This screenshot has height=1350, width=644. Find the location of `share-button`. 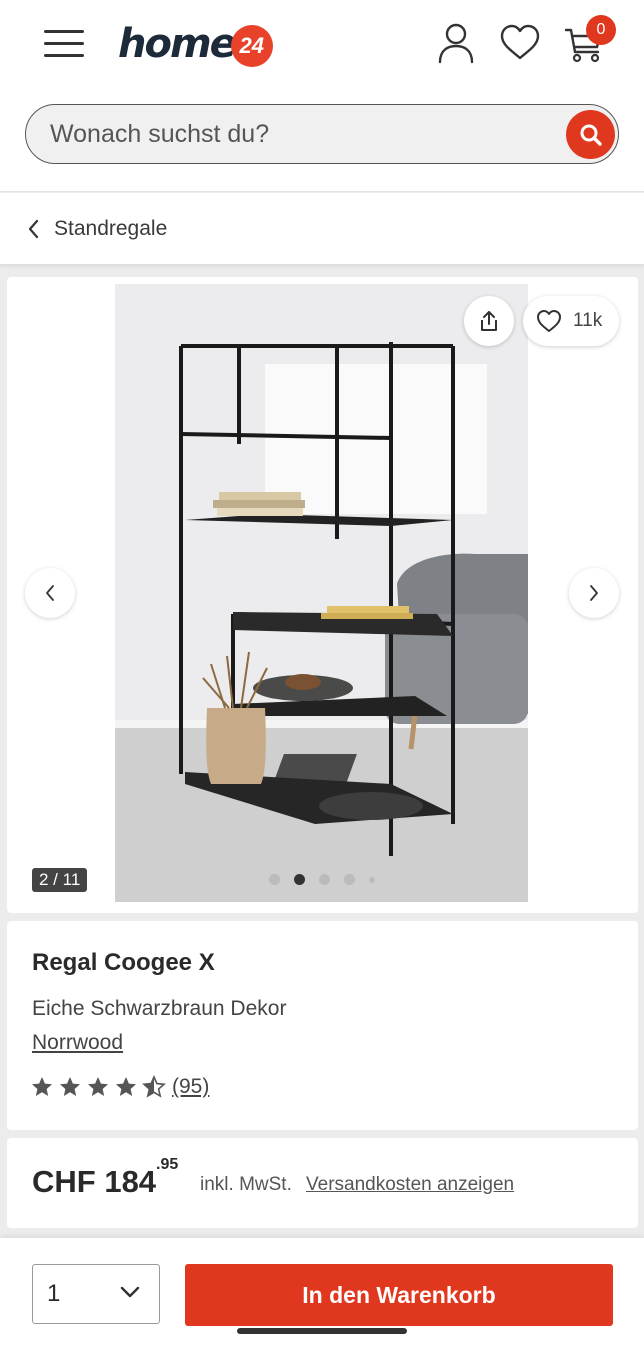

share-button is located at coordinates (489, 321).